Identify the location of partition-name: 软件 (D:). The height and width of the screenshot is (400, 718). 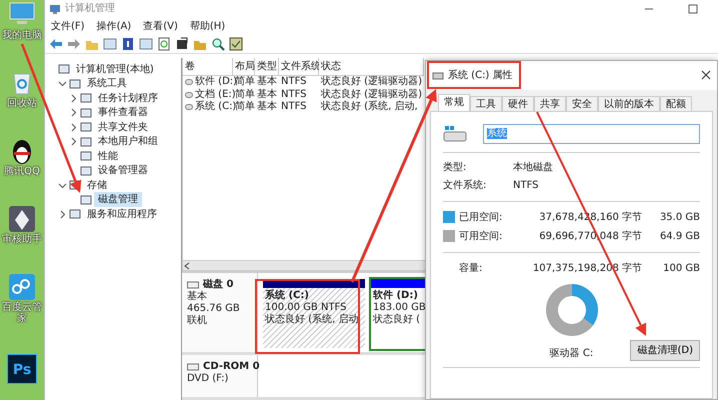
(396, 296).